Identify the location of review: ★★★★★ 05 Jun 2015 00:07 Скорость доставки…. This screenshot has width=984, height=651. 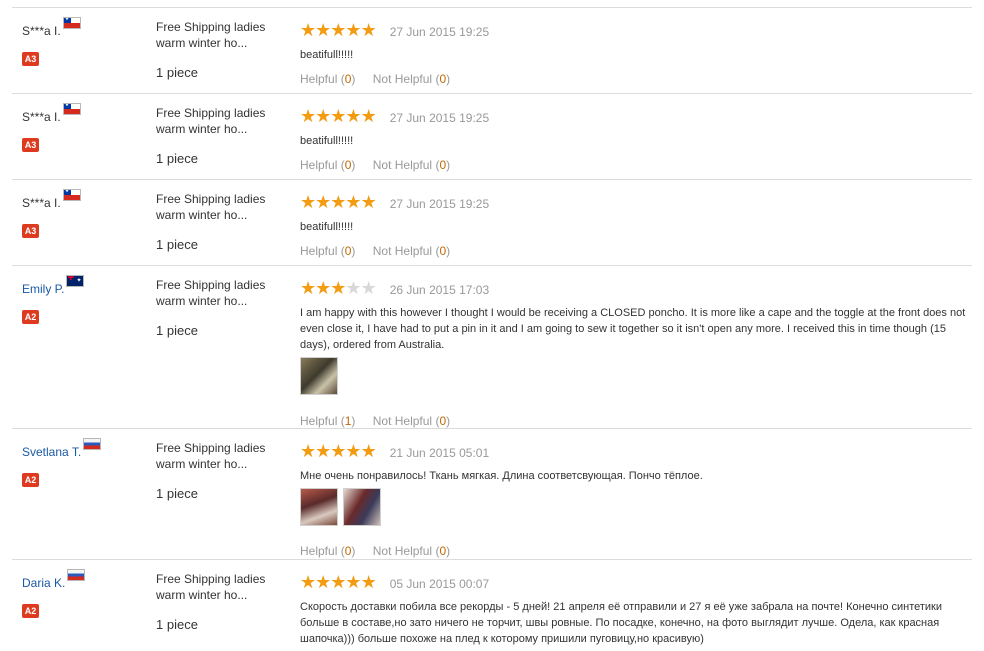
(636, 609).